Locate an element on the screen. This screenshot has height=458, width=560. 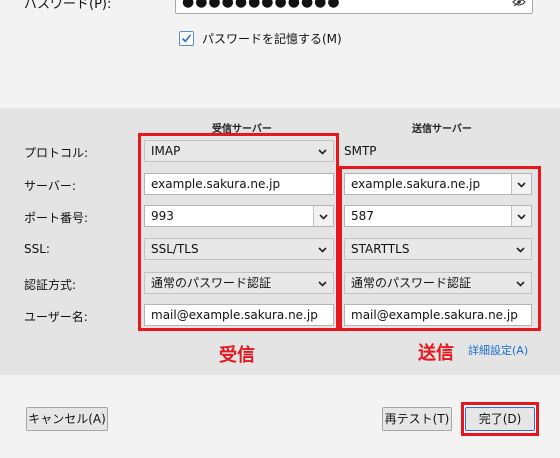
incoming-username-input: mail@example.sakura.ne.jp is located at coordinates (239, 315).